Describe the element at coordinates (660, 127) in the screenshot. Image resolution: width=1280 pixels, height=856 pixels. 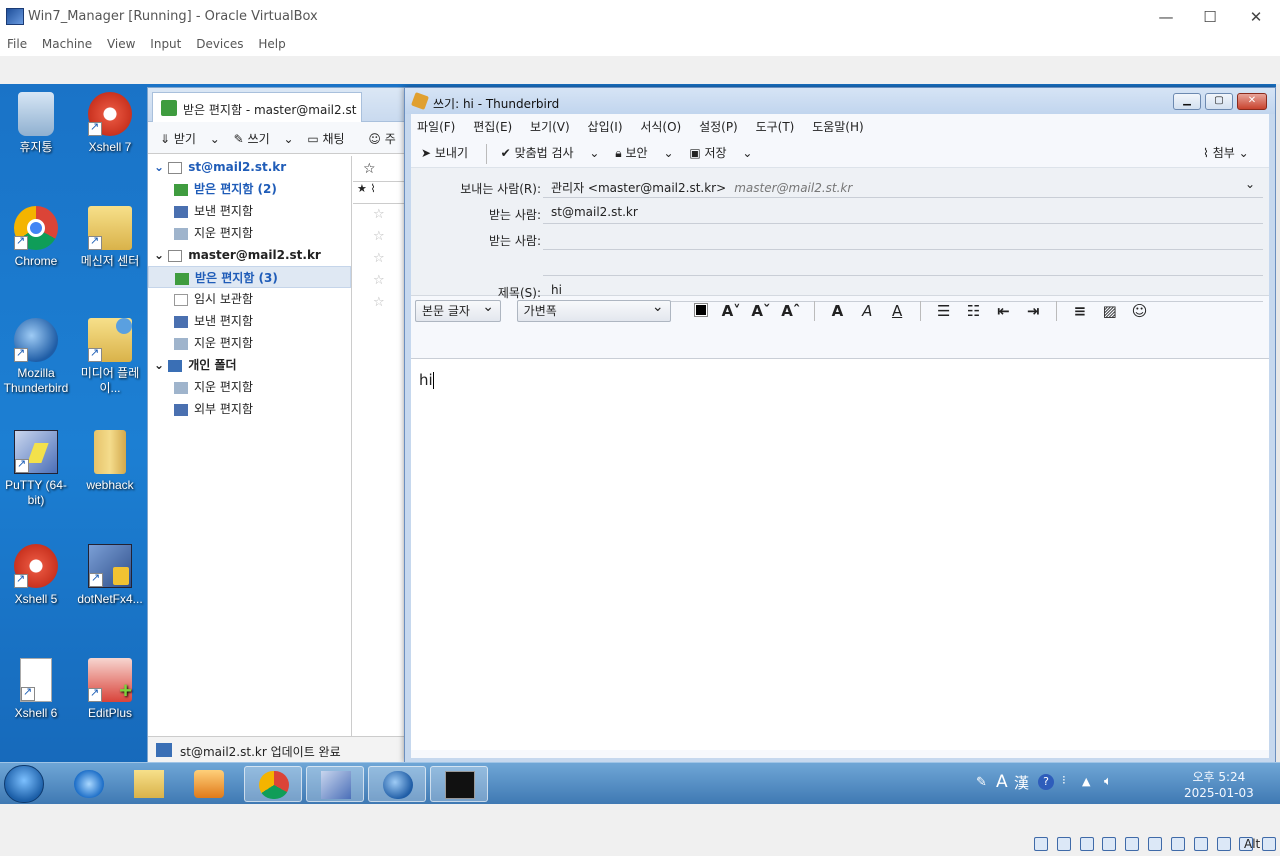
I see `menu-format: 서식(O)` at that location.